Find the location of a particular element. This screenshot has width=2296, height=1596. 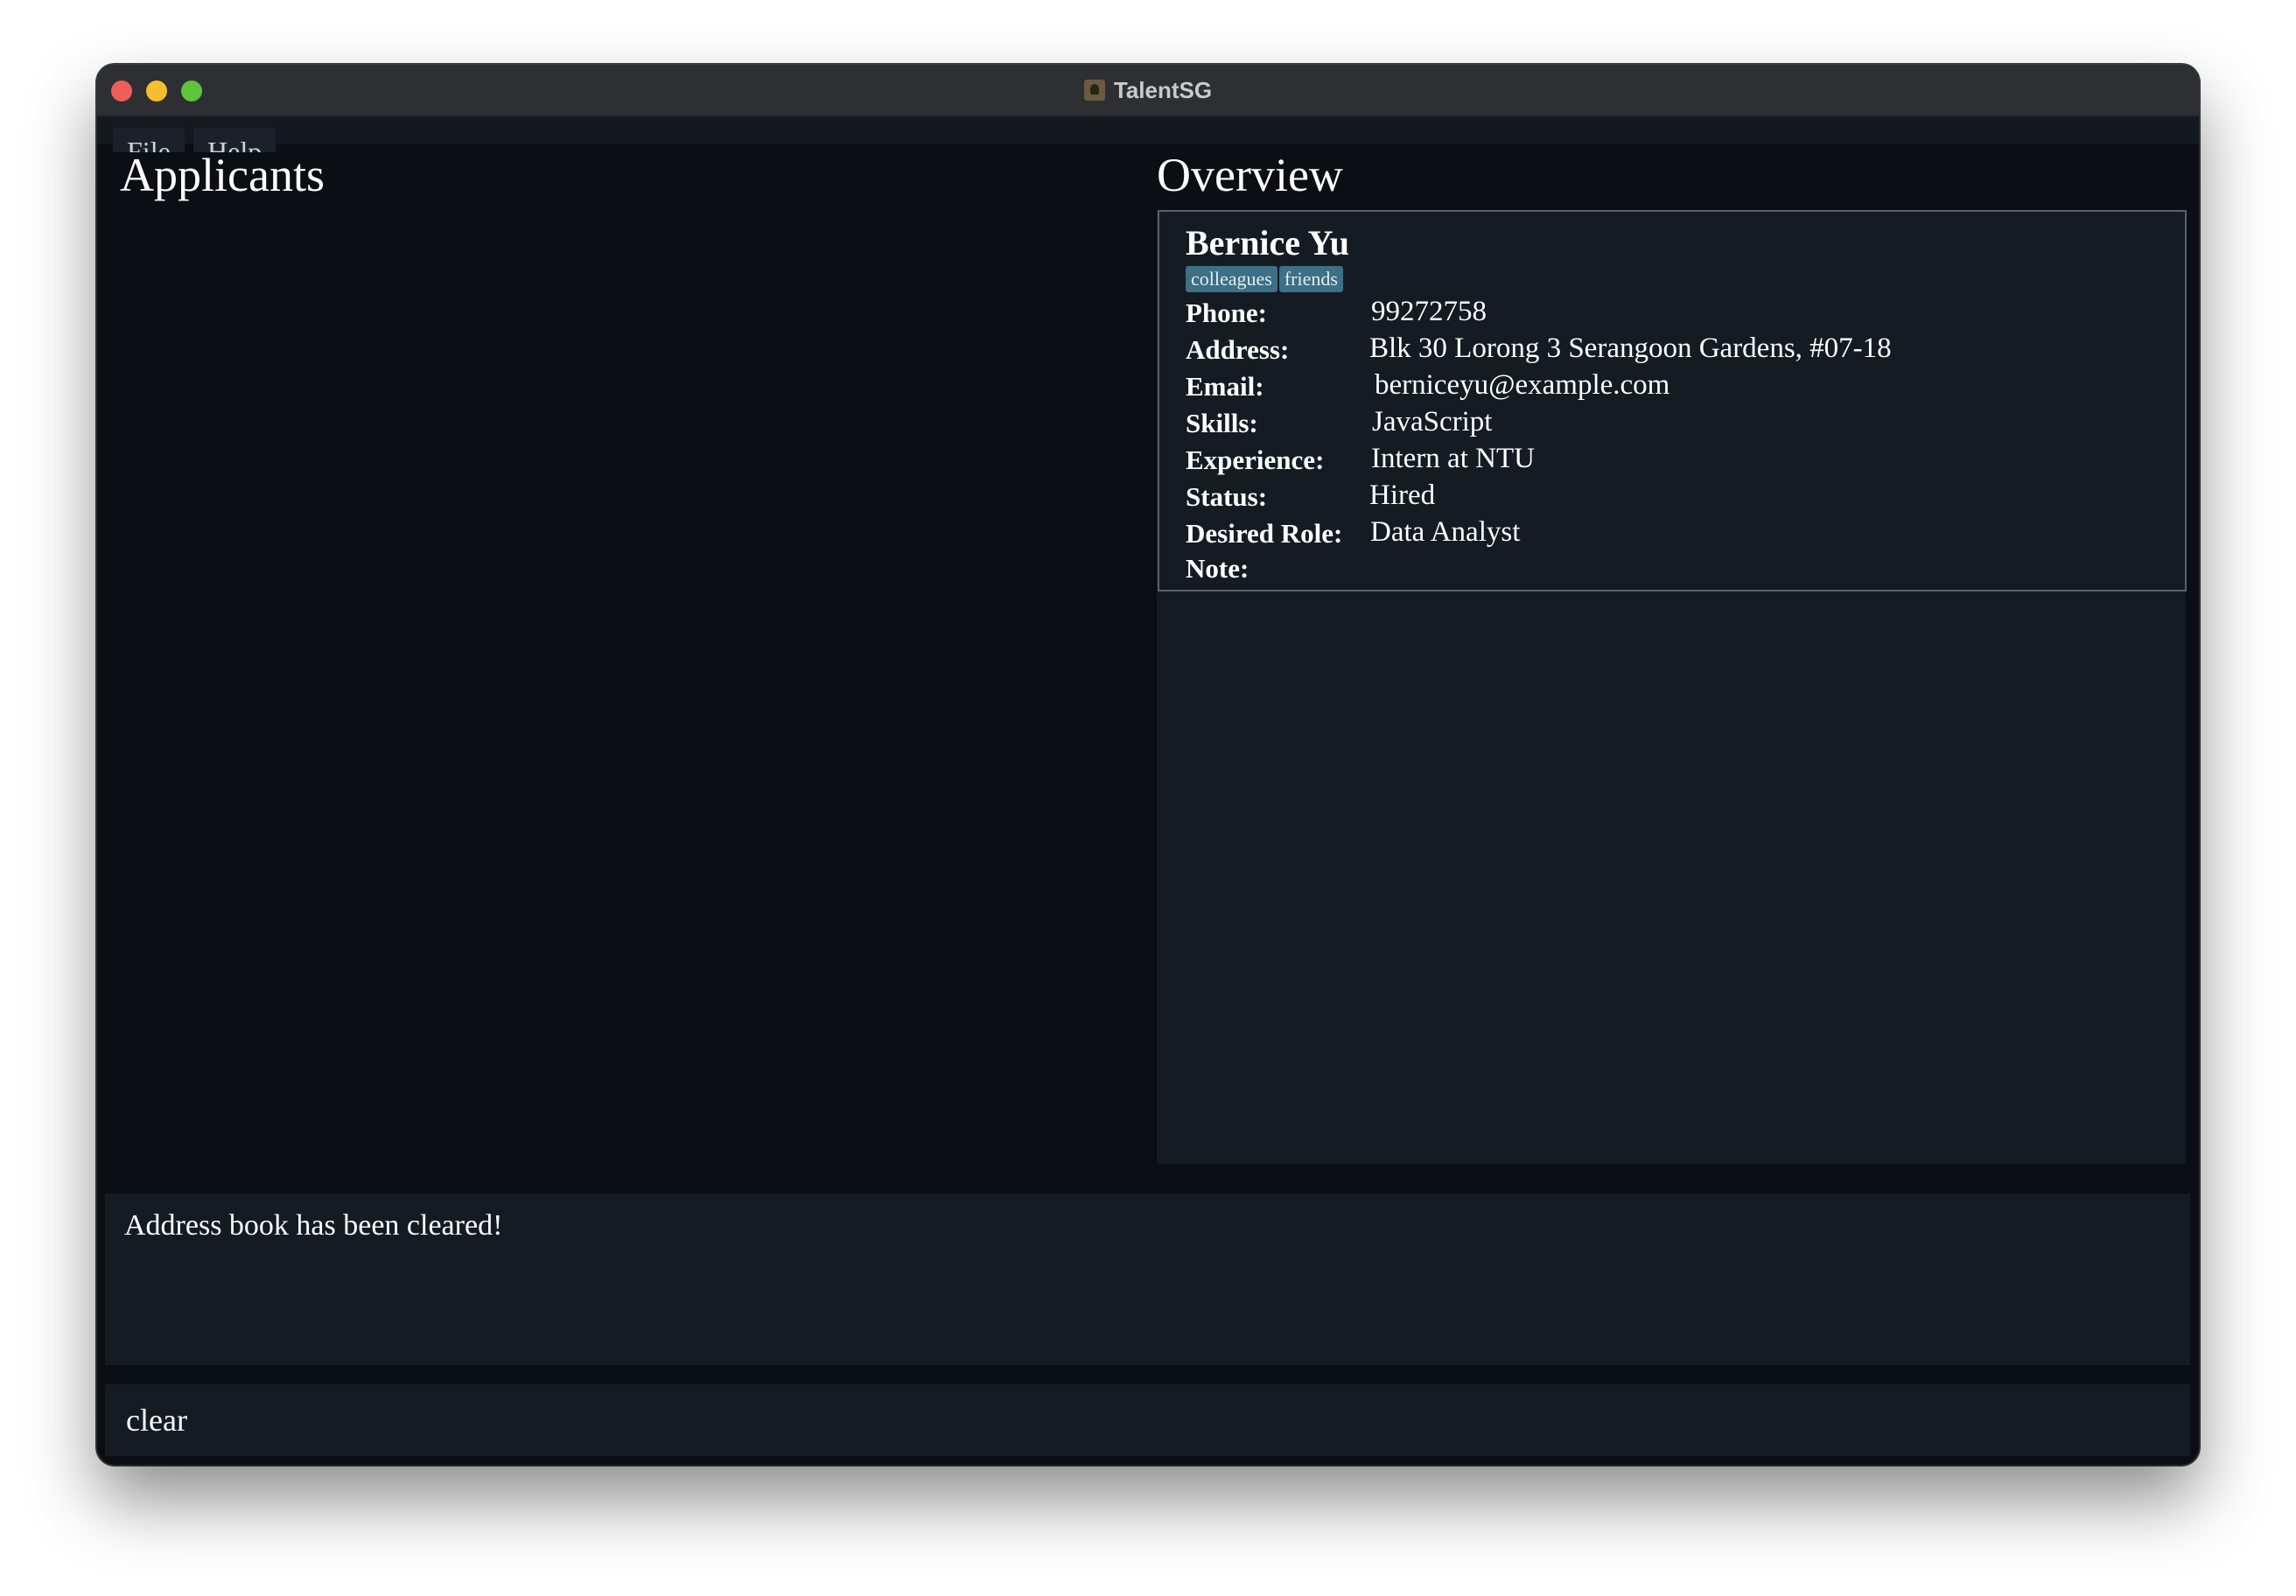

tag-list: colleagues friends is located at coordinates (1264, 279).